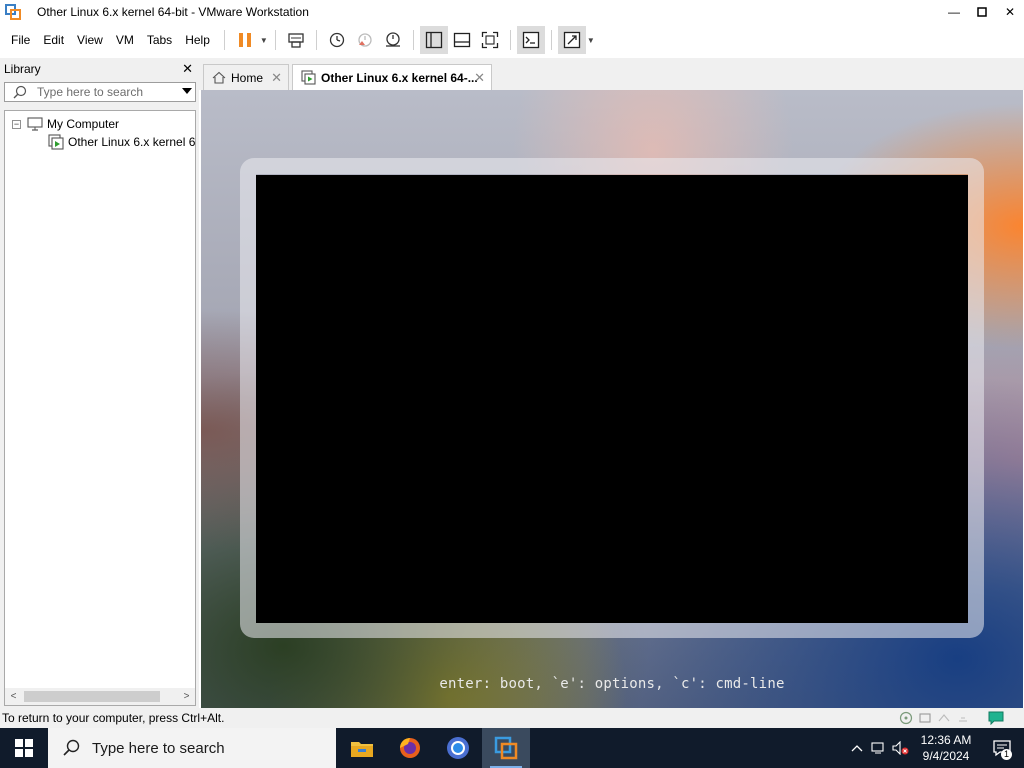 This screenshot has height=768, width=1024. I want to click on system-tray: 12:36 AM 9/4/2024 1, so click(935, 748).